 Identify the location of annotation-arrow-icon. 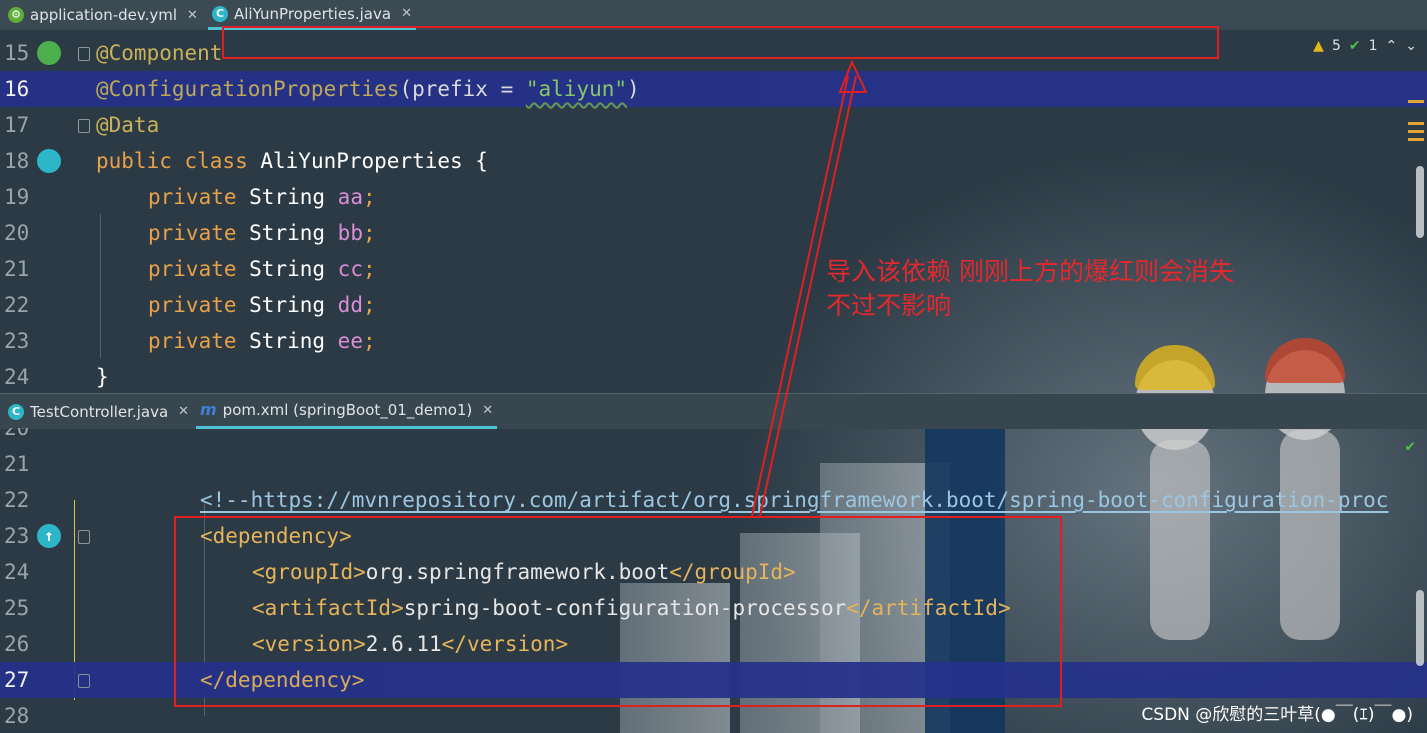
(809, 288).